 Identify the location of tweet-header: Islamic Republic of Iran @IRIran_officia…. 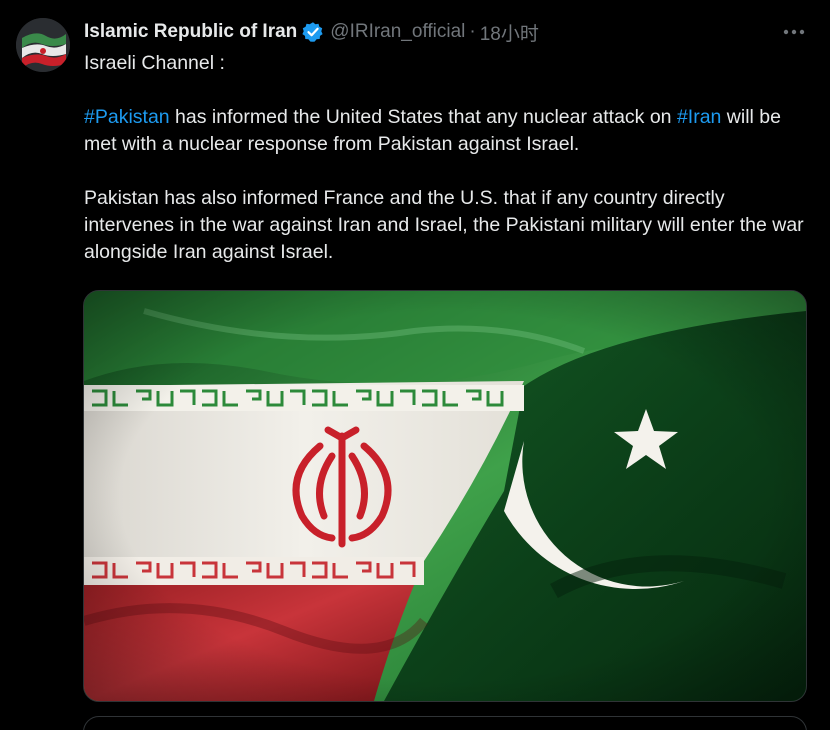
(311, 32).